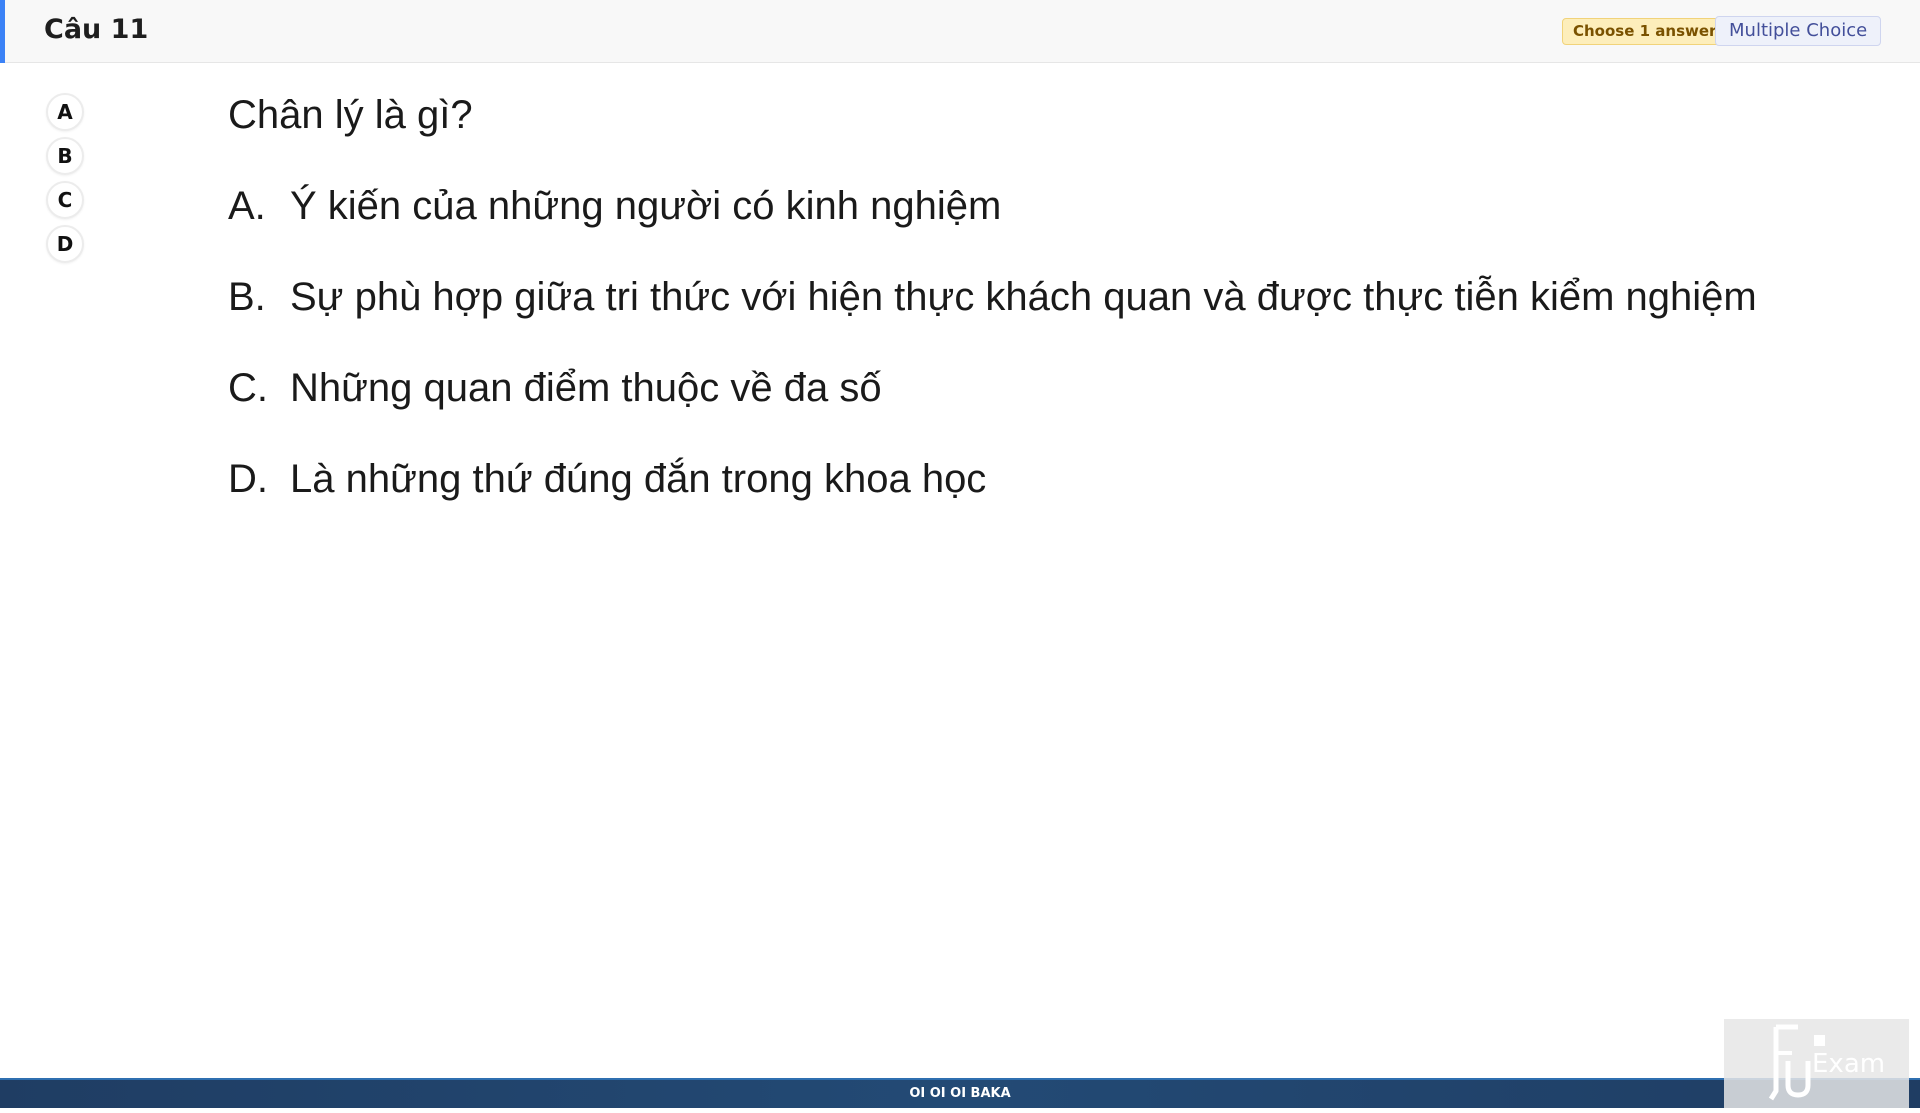 The width and height of the screenshot is (1920, 1113). Describe the element at coordinates (1798, 31) in the screenshot. I see `question-type-badge: Multiple Choice` at that location.